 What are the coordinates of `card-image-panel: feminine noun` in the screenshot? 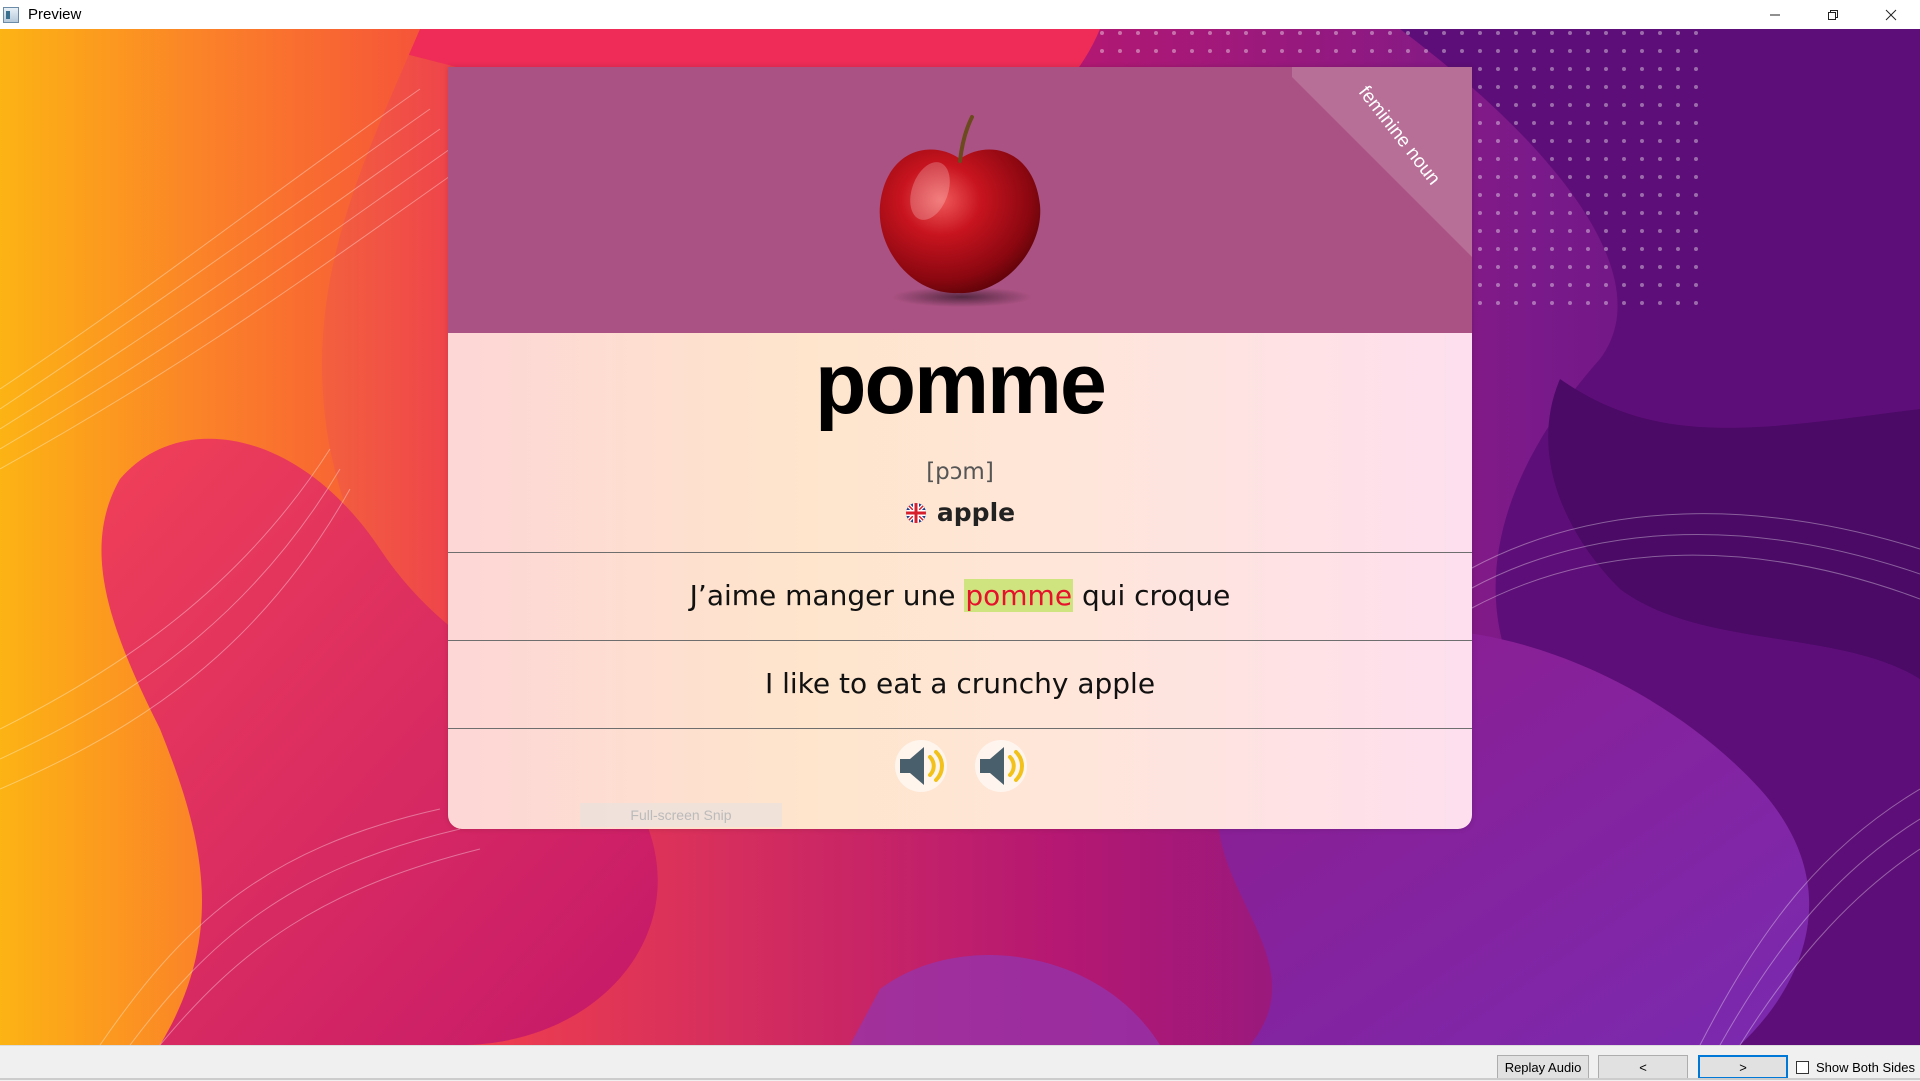 It's located at (960, 200).